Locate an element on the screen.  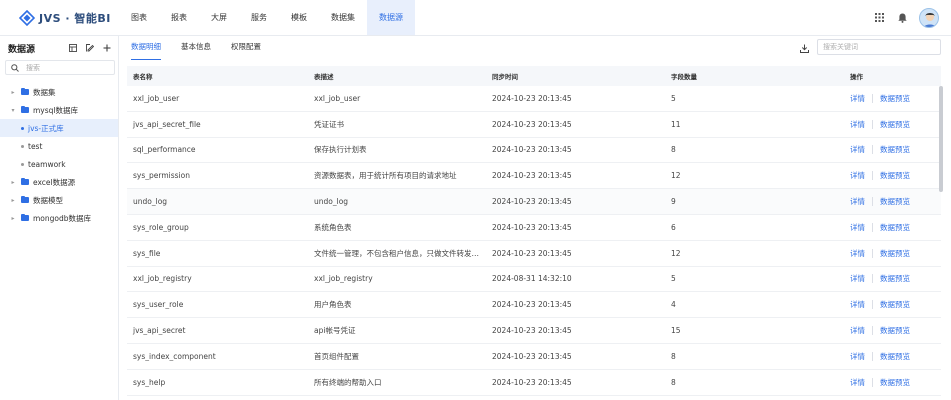
dot-icon is located at coordinates (22, 146).